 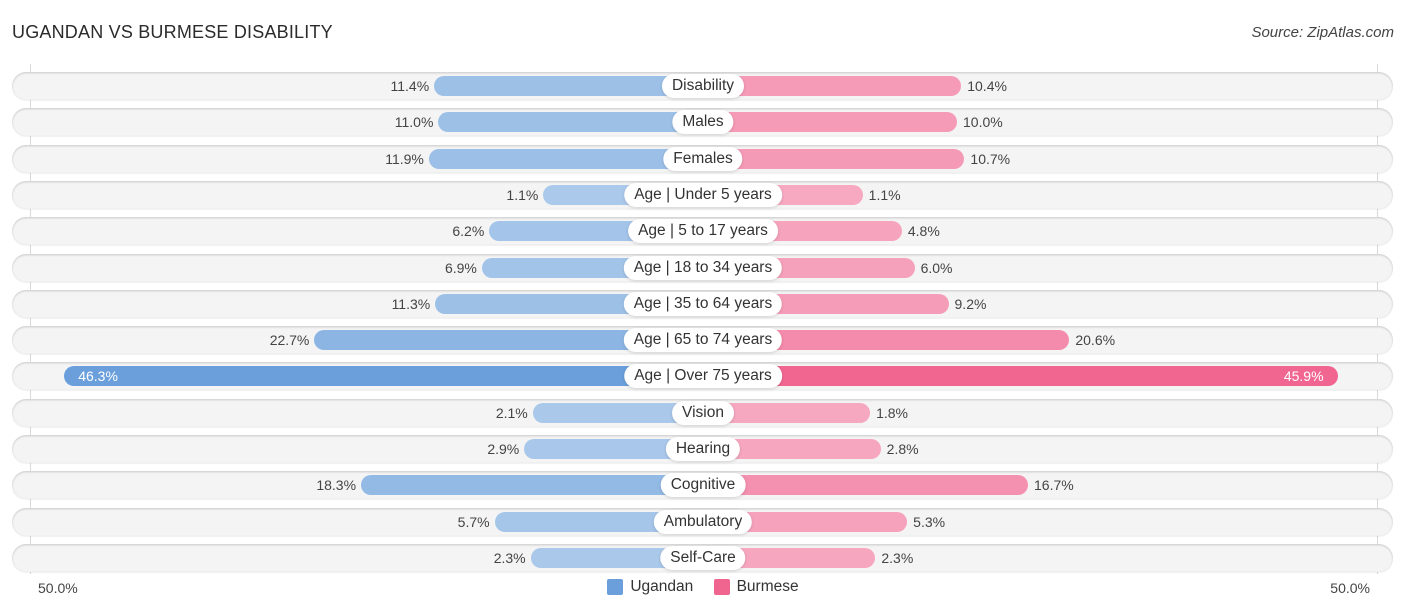 I want to click on value-label-ugandan: 2.3%, so click(x=509, y=557).